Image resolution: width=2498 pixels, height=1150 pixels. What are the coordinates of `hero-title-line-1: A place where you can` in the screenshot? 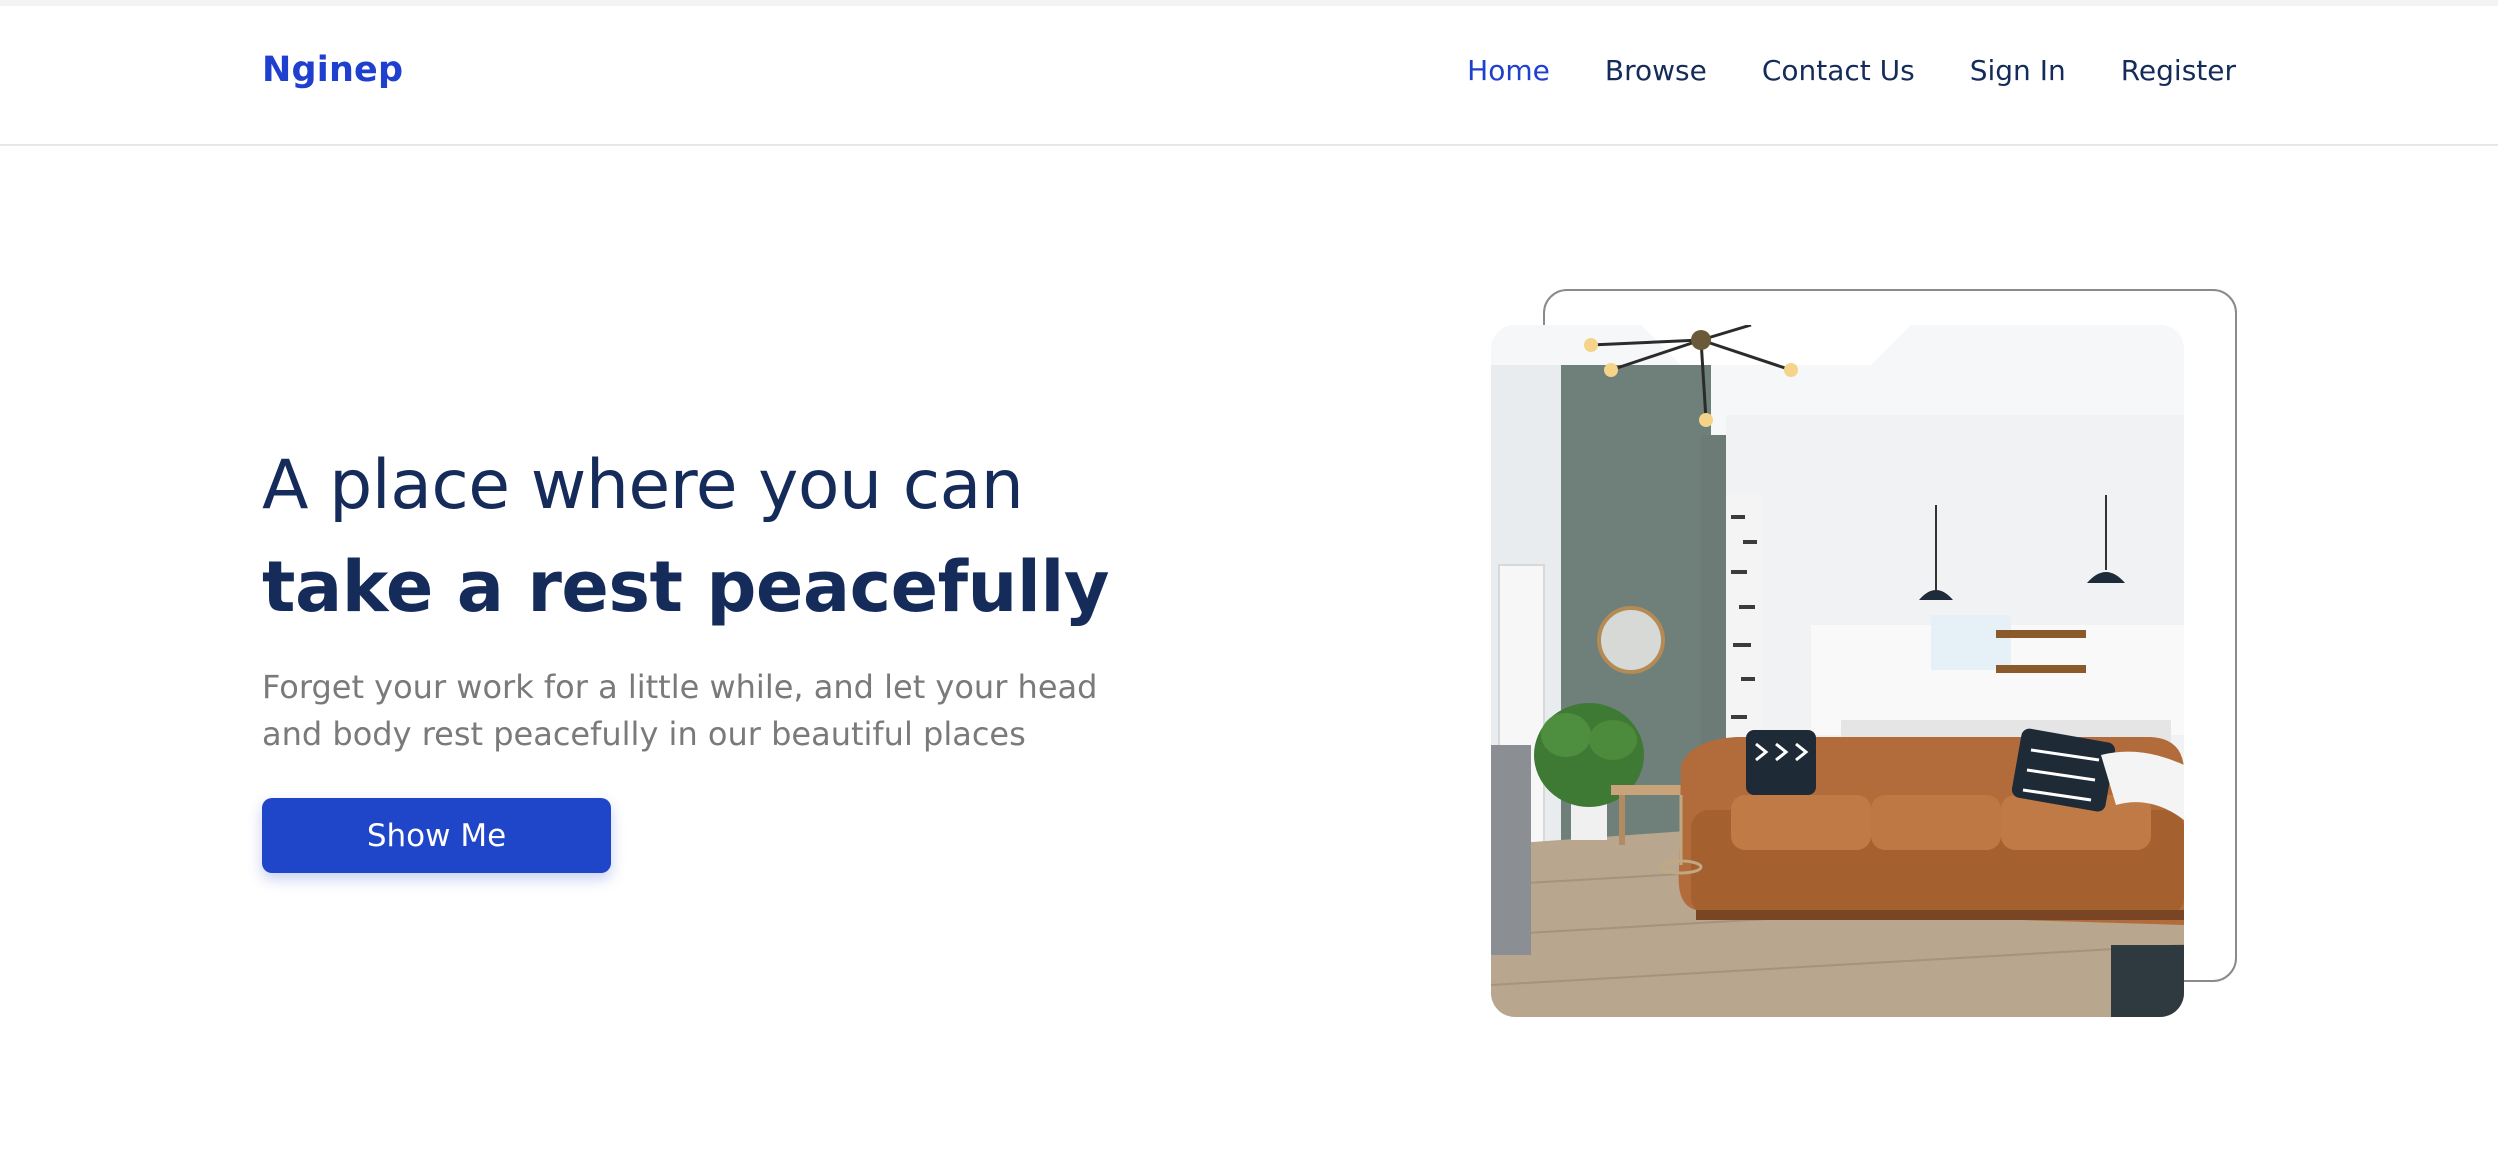 It's located at (643, 485).